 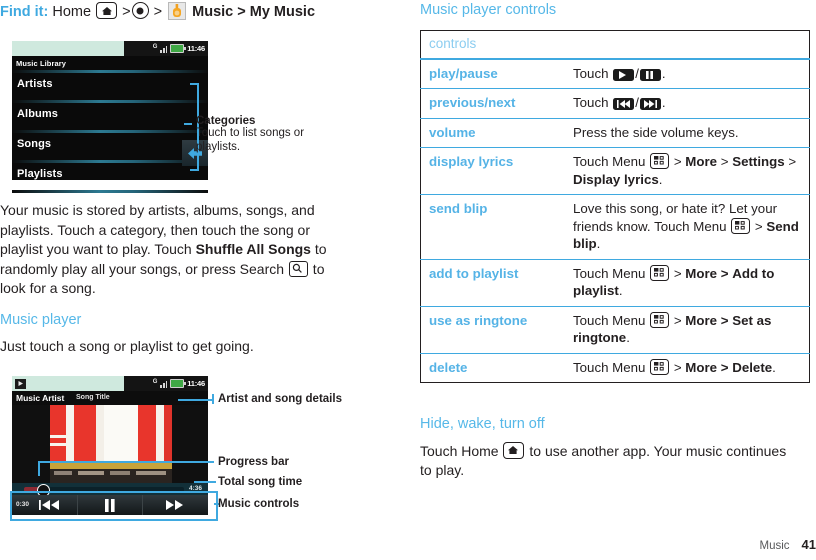 I want to click on value-bold: Settings, so click(x=758, y=161).